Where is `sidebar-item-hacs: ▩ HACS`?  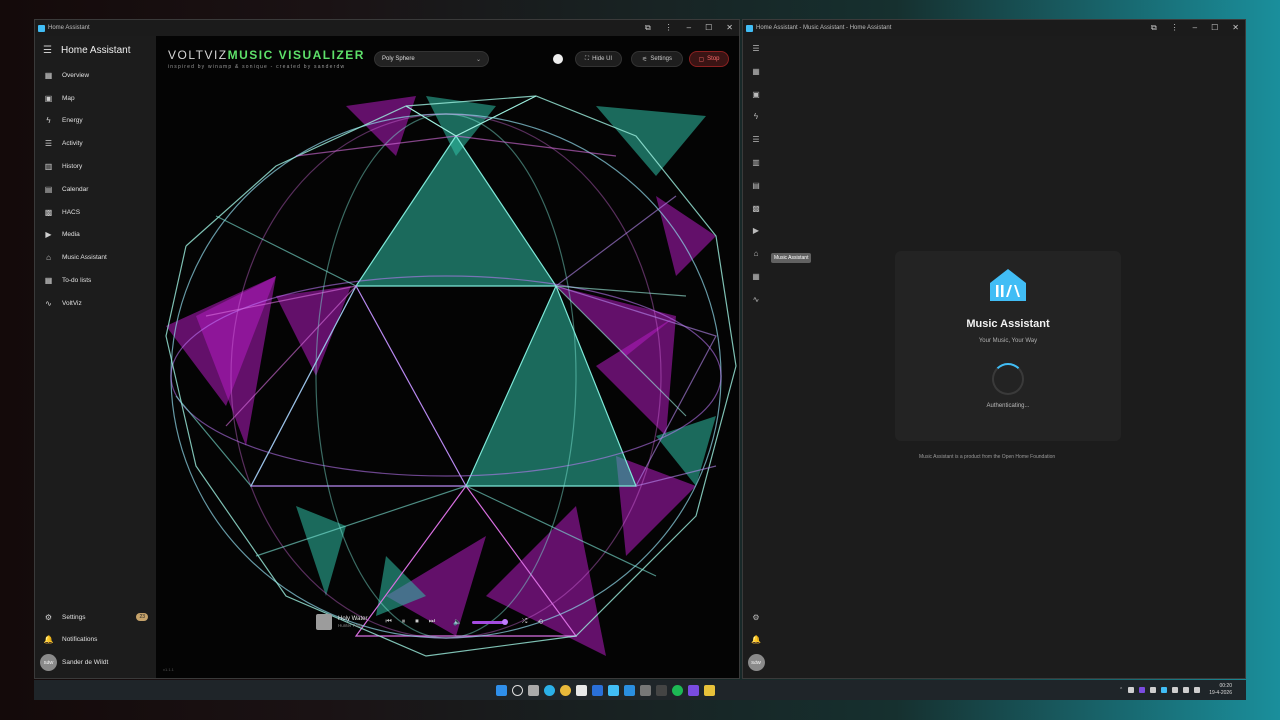
sidebar-item-hacs: ▩ HACS is located at coordinates (95, 212).